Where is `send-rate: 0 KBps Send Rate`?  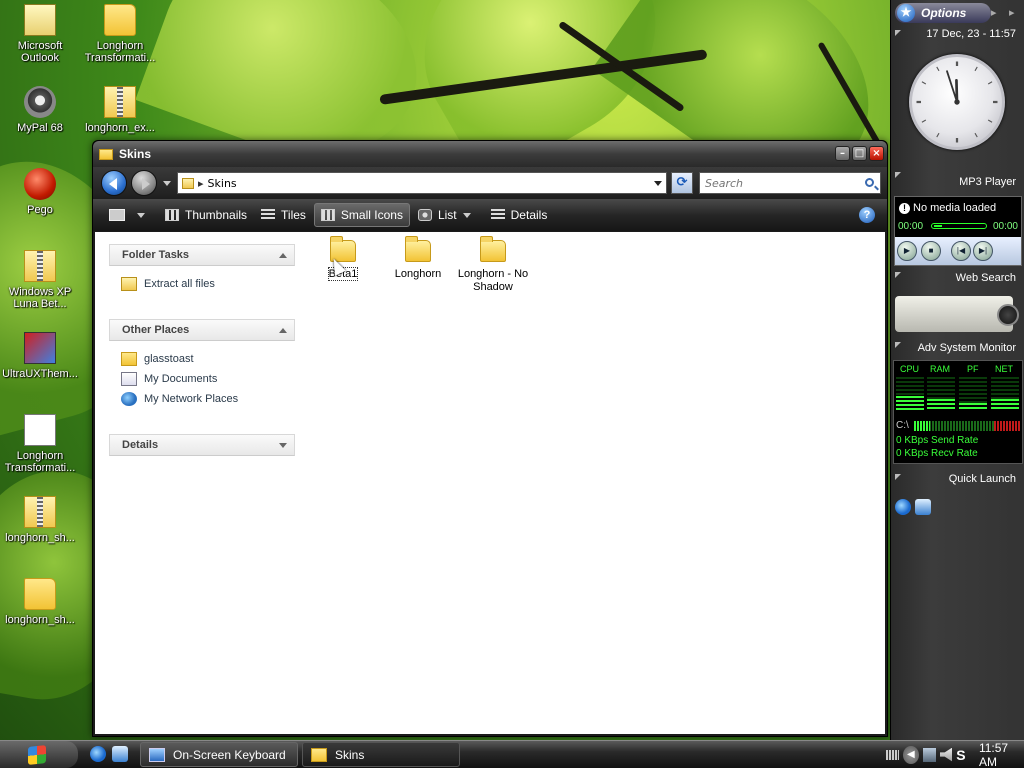
send-rate: 0 KBps Send Rate is located at coordinates (937, 440).